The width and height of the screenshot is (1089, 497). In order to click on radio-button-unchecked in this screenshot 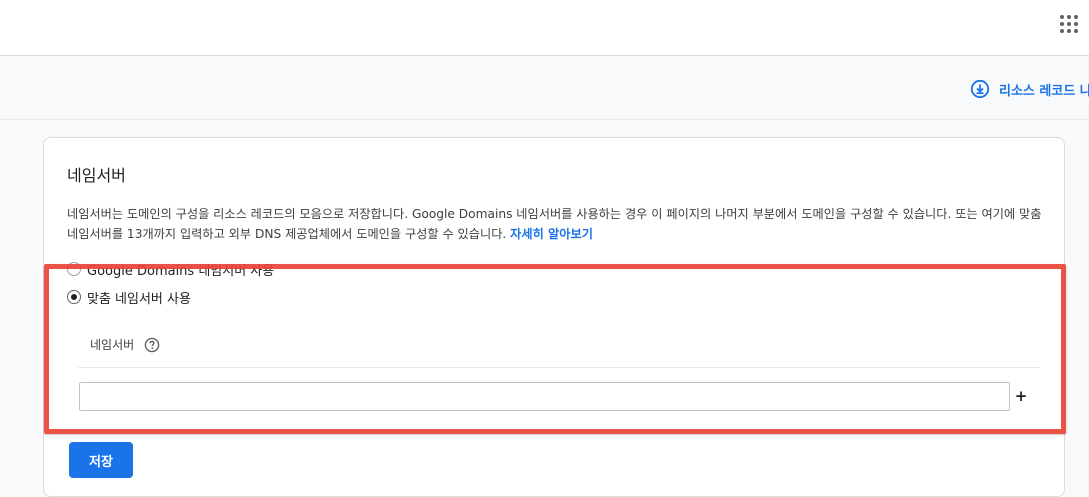, I will do `click(74, 269)`.